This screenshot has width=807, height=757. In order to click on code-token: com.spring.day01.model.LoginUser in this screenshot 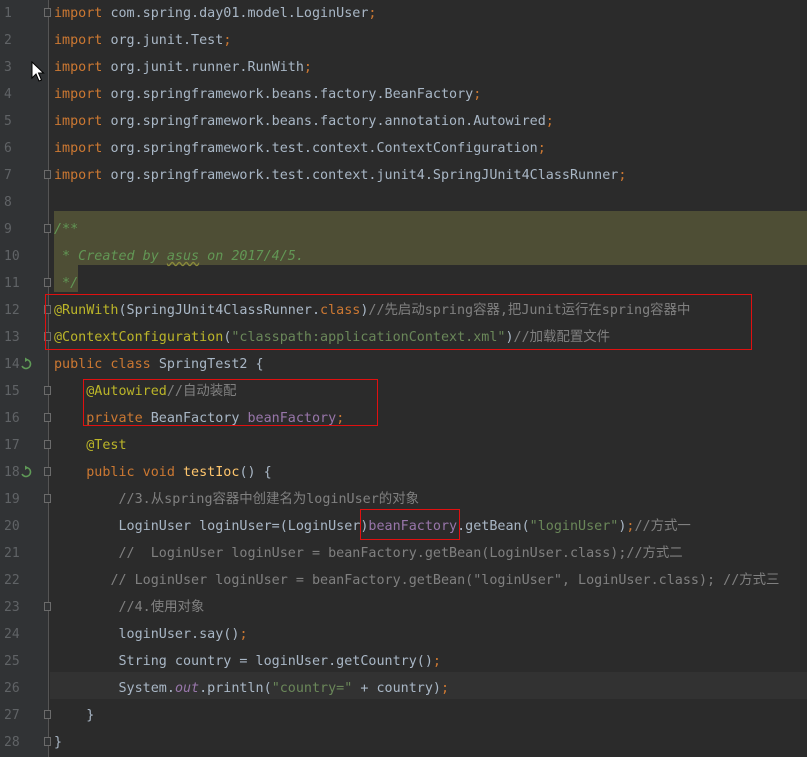, I will do `click(239, 13)`.